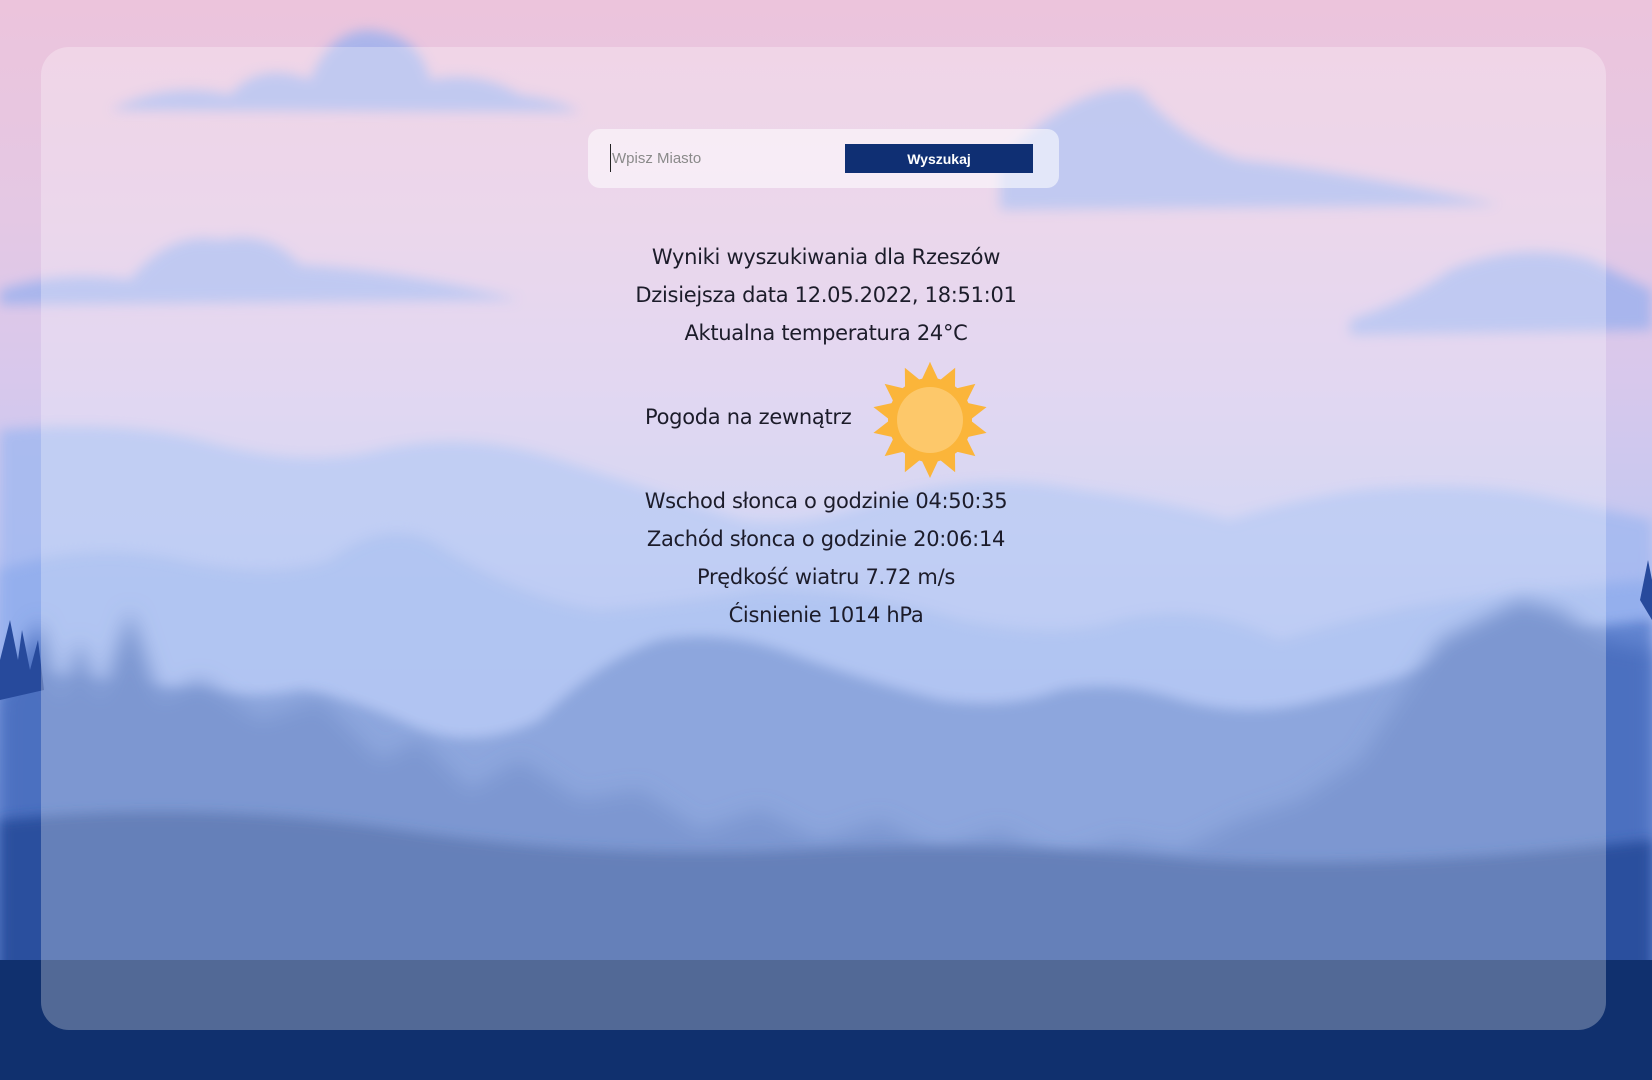  Describe the element at coordinates (826, 333) in the screenshot. I see `current-temperature: Aktualna temperatura 24°C` at that location.